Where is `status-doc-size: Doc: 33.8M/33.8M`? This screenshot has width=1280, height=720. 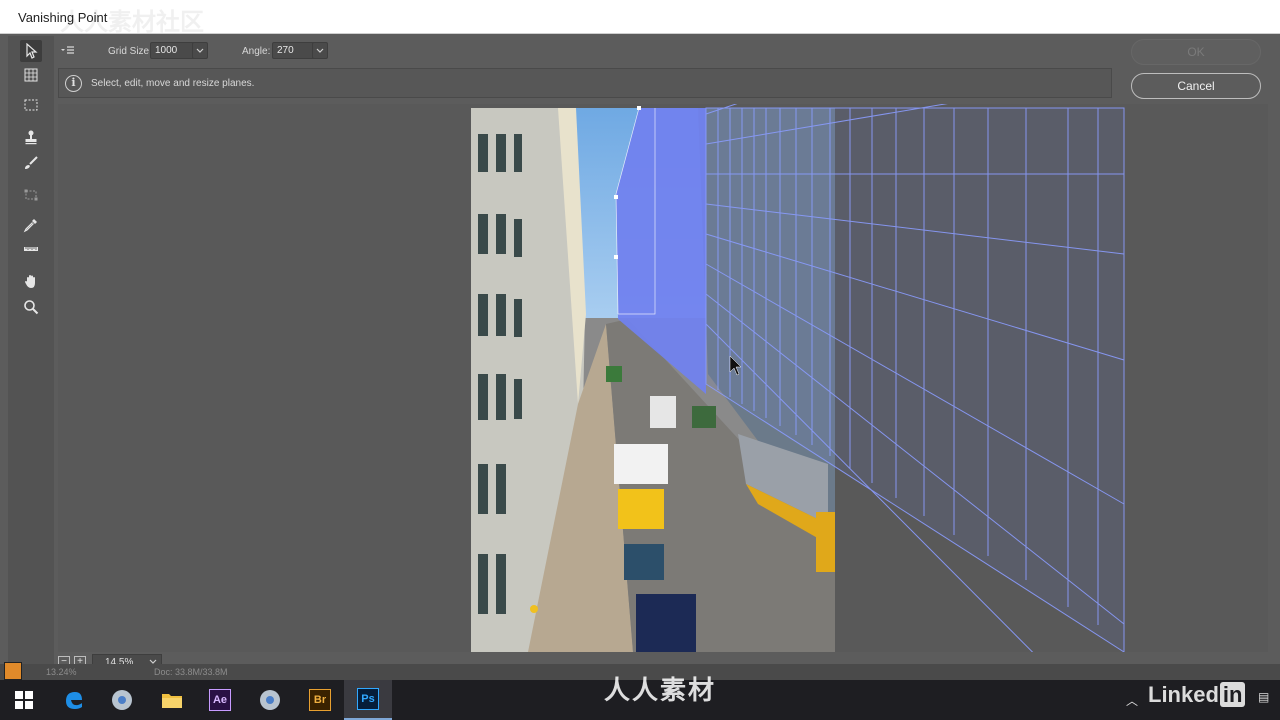 status-doc-size: Doc: 33.8M/33.8M is located at coordinates (191, 672).